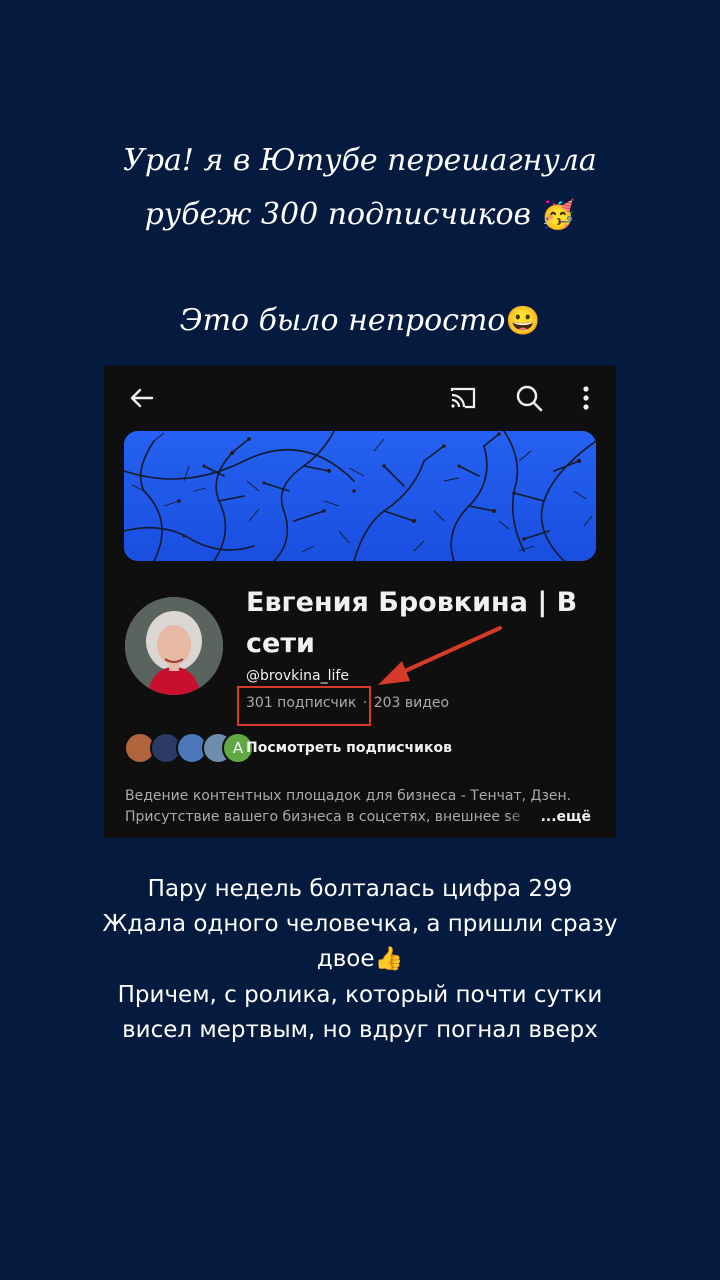 This screenshot has width=720, height=1280. Describe the element at coordinates (360, 924) in the screenshot. I see `body-line-2: Ждала одного человечка, а пришли сразу` at that location.